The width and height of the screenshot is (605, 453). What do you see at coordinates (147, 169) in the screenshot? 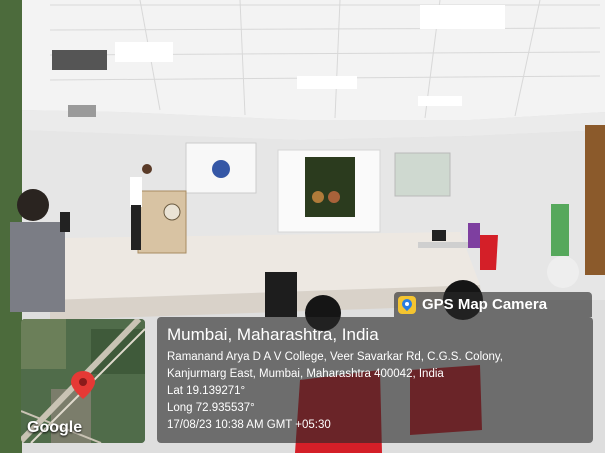
I see `speaker-head` at bounding box center [147, 169].